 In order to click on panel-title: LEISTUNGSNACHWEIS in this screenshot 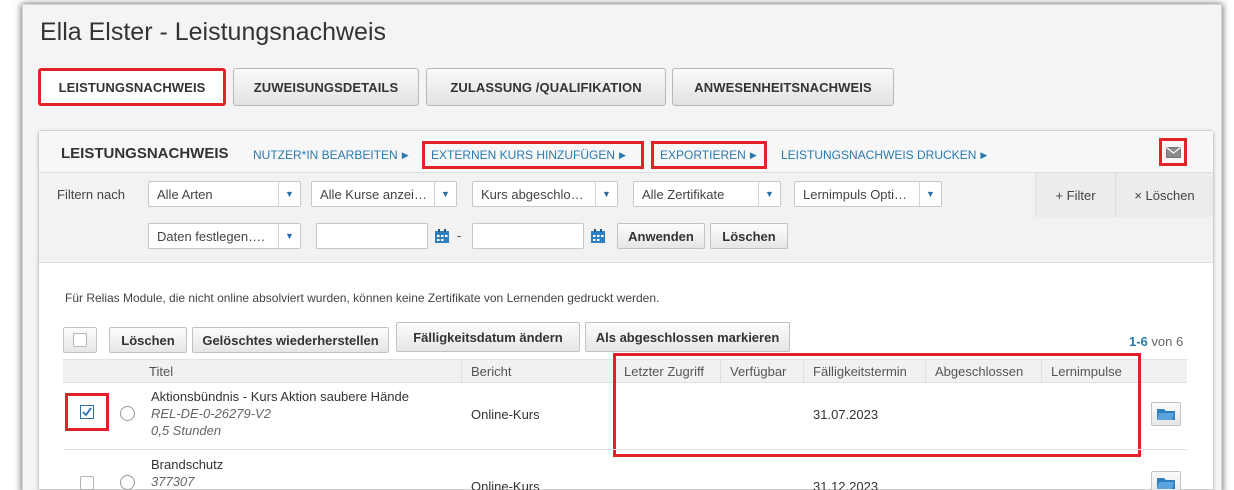, I will do `click(145, 153)`.